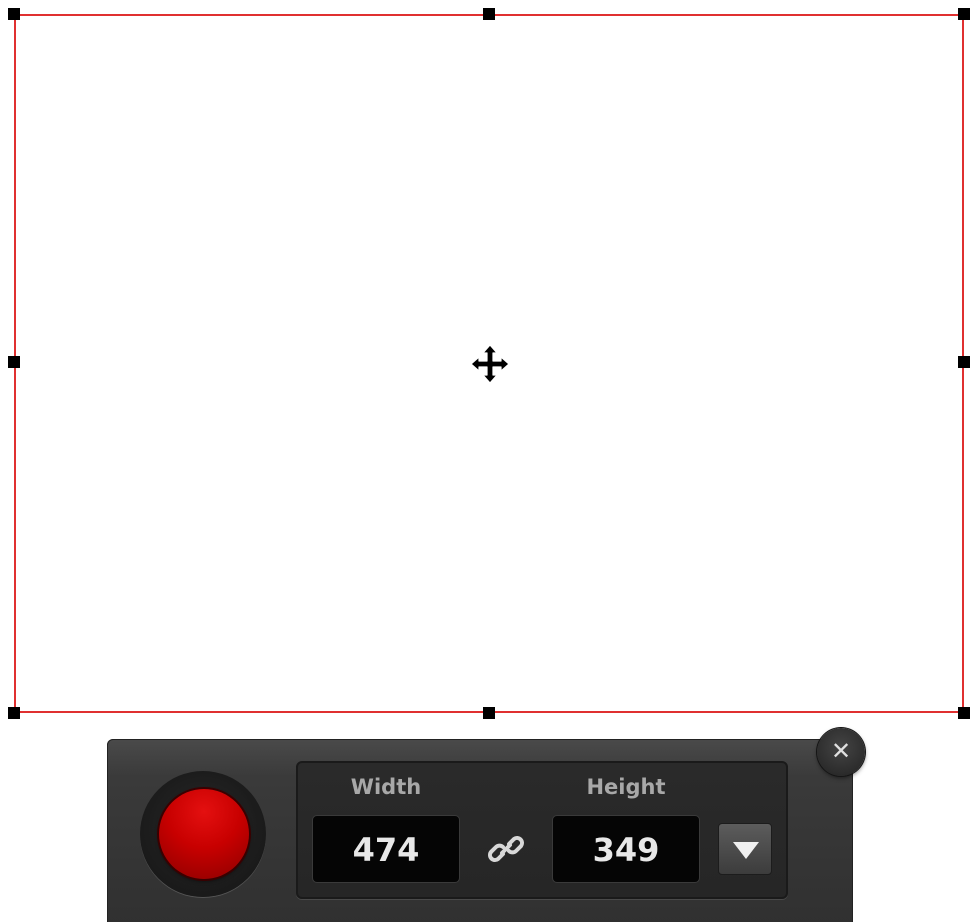 The image size is (971, 922). What do you see at coordinates (626, 849) in the screenshot?
I see `height-field: 349` at bounding box center [626, 849].